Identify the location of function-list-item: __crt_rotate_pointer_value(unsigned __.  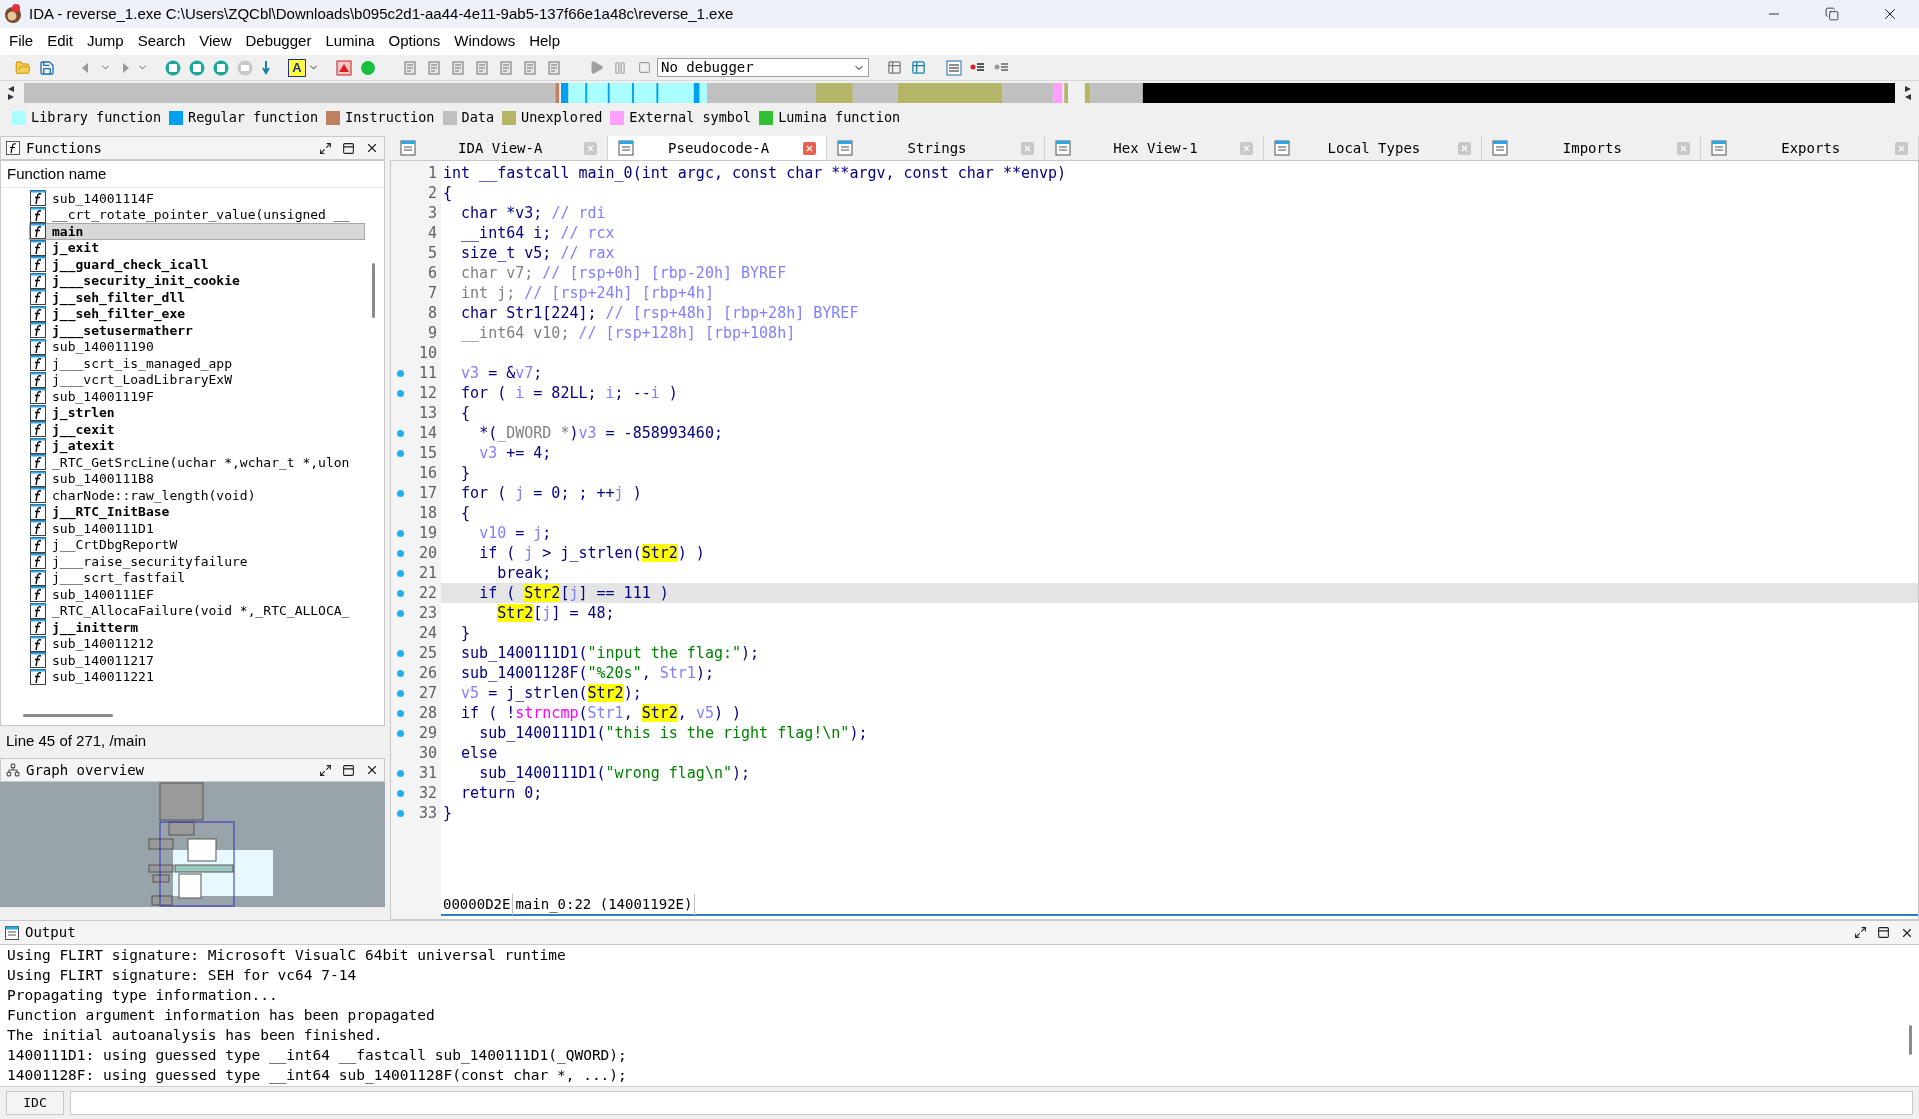
(197, 214).